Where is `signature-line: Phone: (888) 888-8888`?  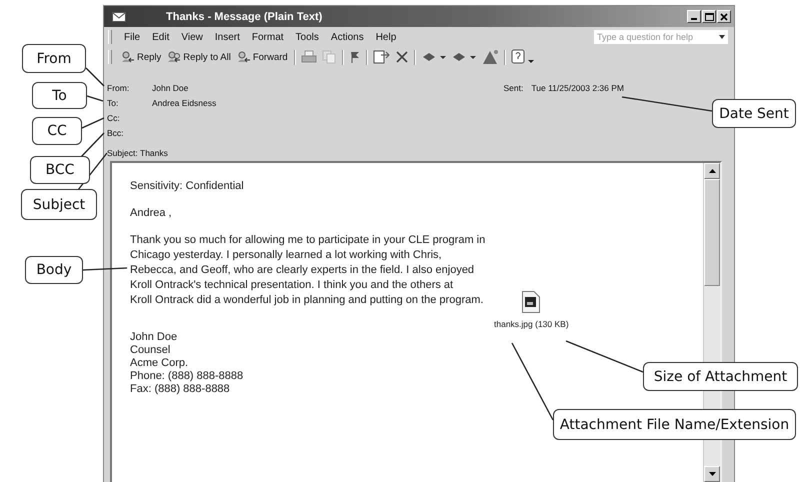
signature-line: Phone: (888) 888-8888 is located at coordinates (187, 376).